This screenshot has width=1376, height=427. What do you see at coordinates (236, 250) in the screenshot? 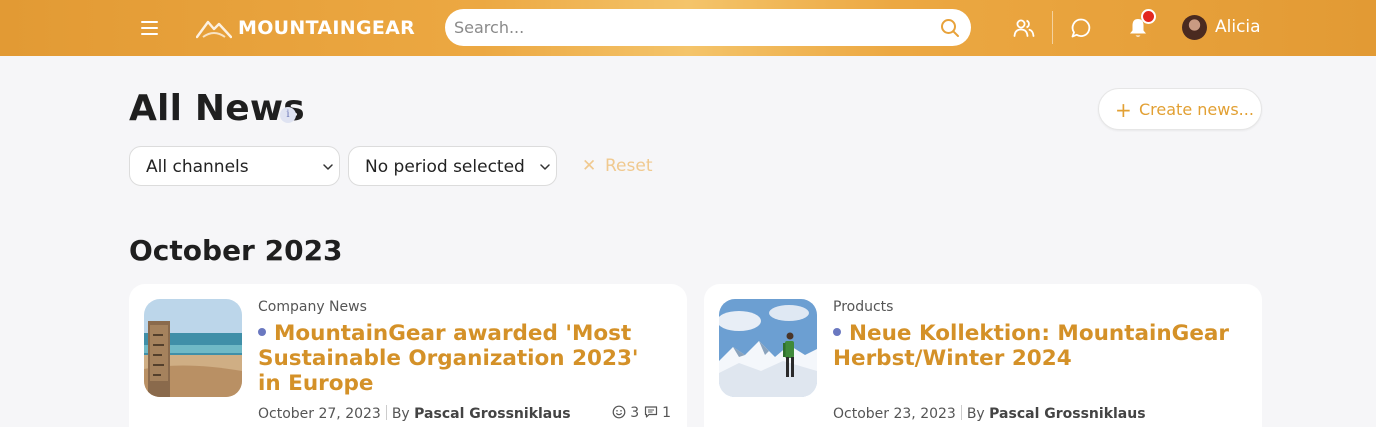
I see `month-heading: October 2023` at bounding box center [236, 250].